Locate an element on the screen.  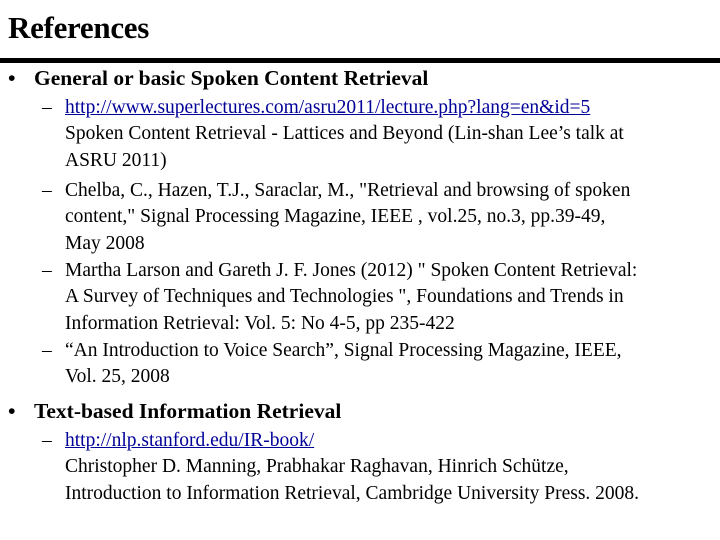
section-heading-text-based-ir: • Text-based Information Retrieval is located at coordinates (174, 411).